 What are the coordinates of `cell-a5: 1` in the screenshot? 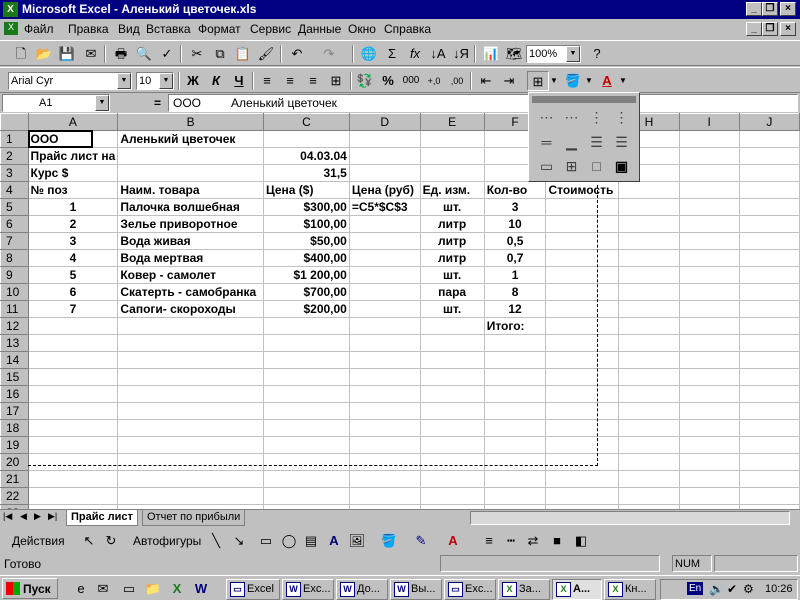 It's located at (73, 207).